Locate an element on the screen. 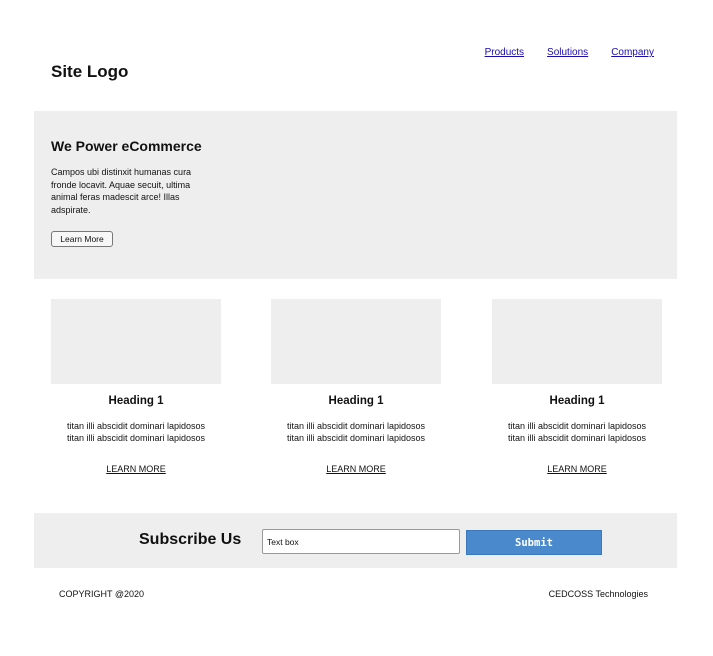  nav-link-solutions: Solutions is located at coordinates (567, 52).